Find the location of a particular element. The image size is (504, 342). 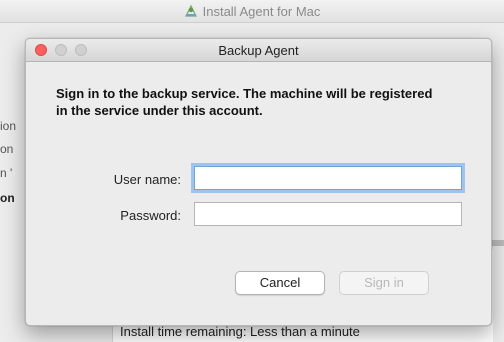

username-label: User name: is located at coordinates (147, 179).